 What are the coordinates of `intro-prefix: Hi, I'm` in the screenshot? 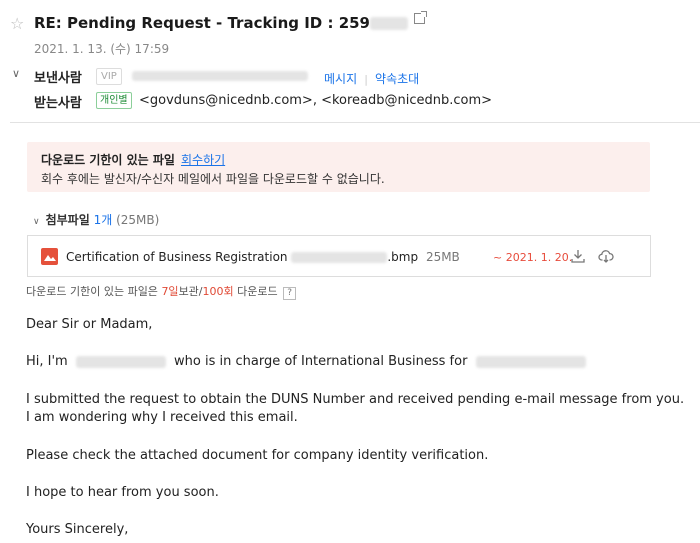 It's located at (47, 361).